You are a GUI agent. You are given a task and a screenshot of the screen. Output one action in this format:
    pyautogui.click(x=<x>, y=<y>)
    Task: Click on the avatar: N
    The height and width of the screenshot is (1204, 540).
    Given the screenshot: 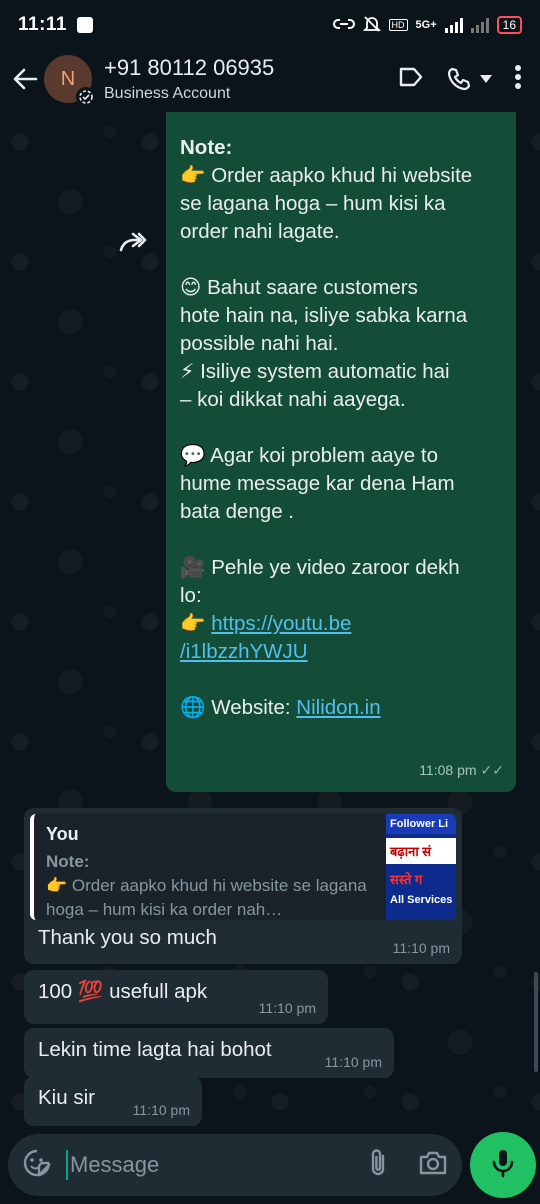 What is the action you would take?
    pyautogui.click(x=70, y=81)
    